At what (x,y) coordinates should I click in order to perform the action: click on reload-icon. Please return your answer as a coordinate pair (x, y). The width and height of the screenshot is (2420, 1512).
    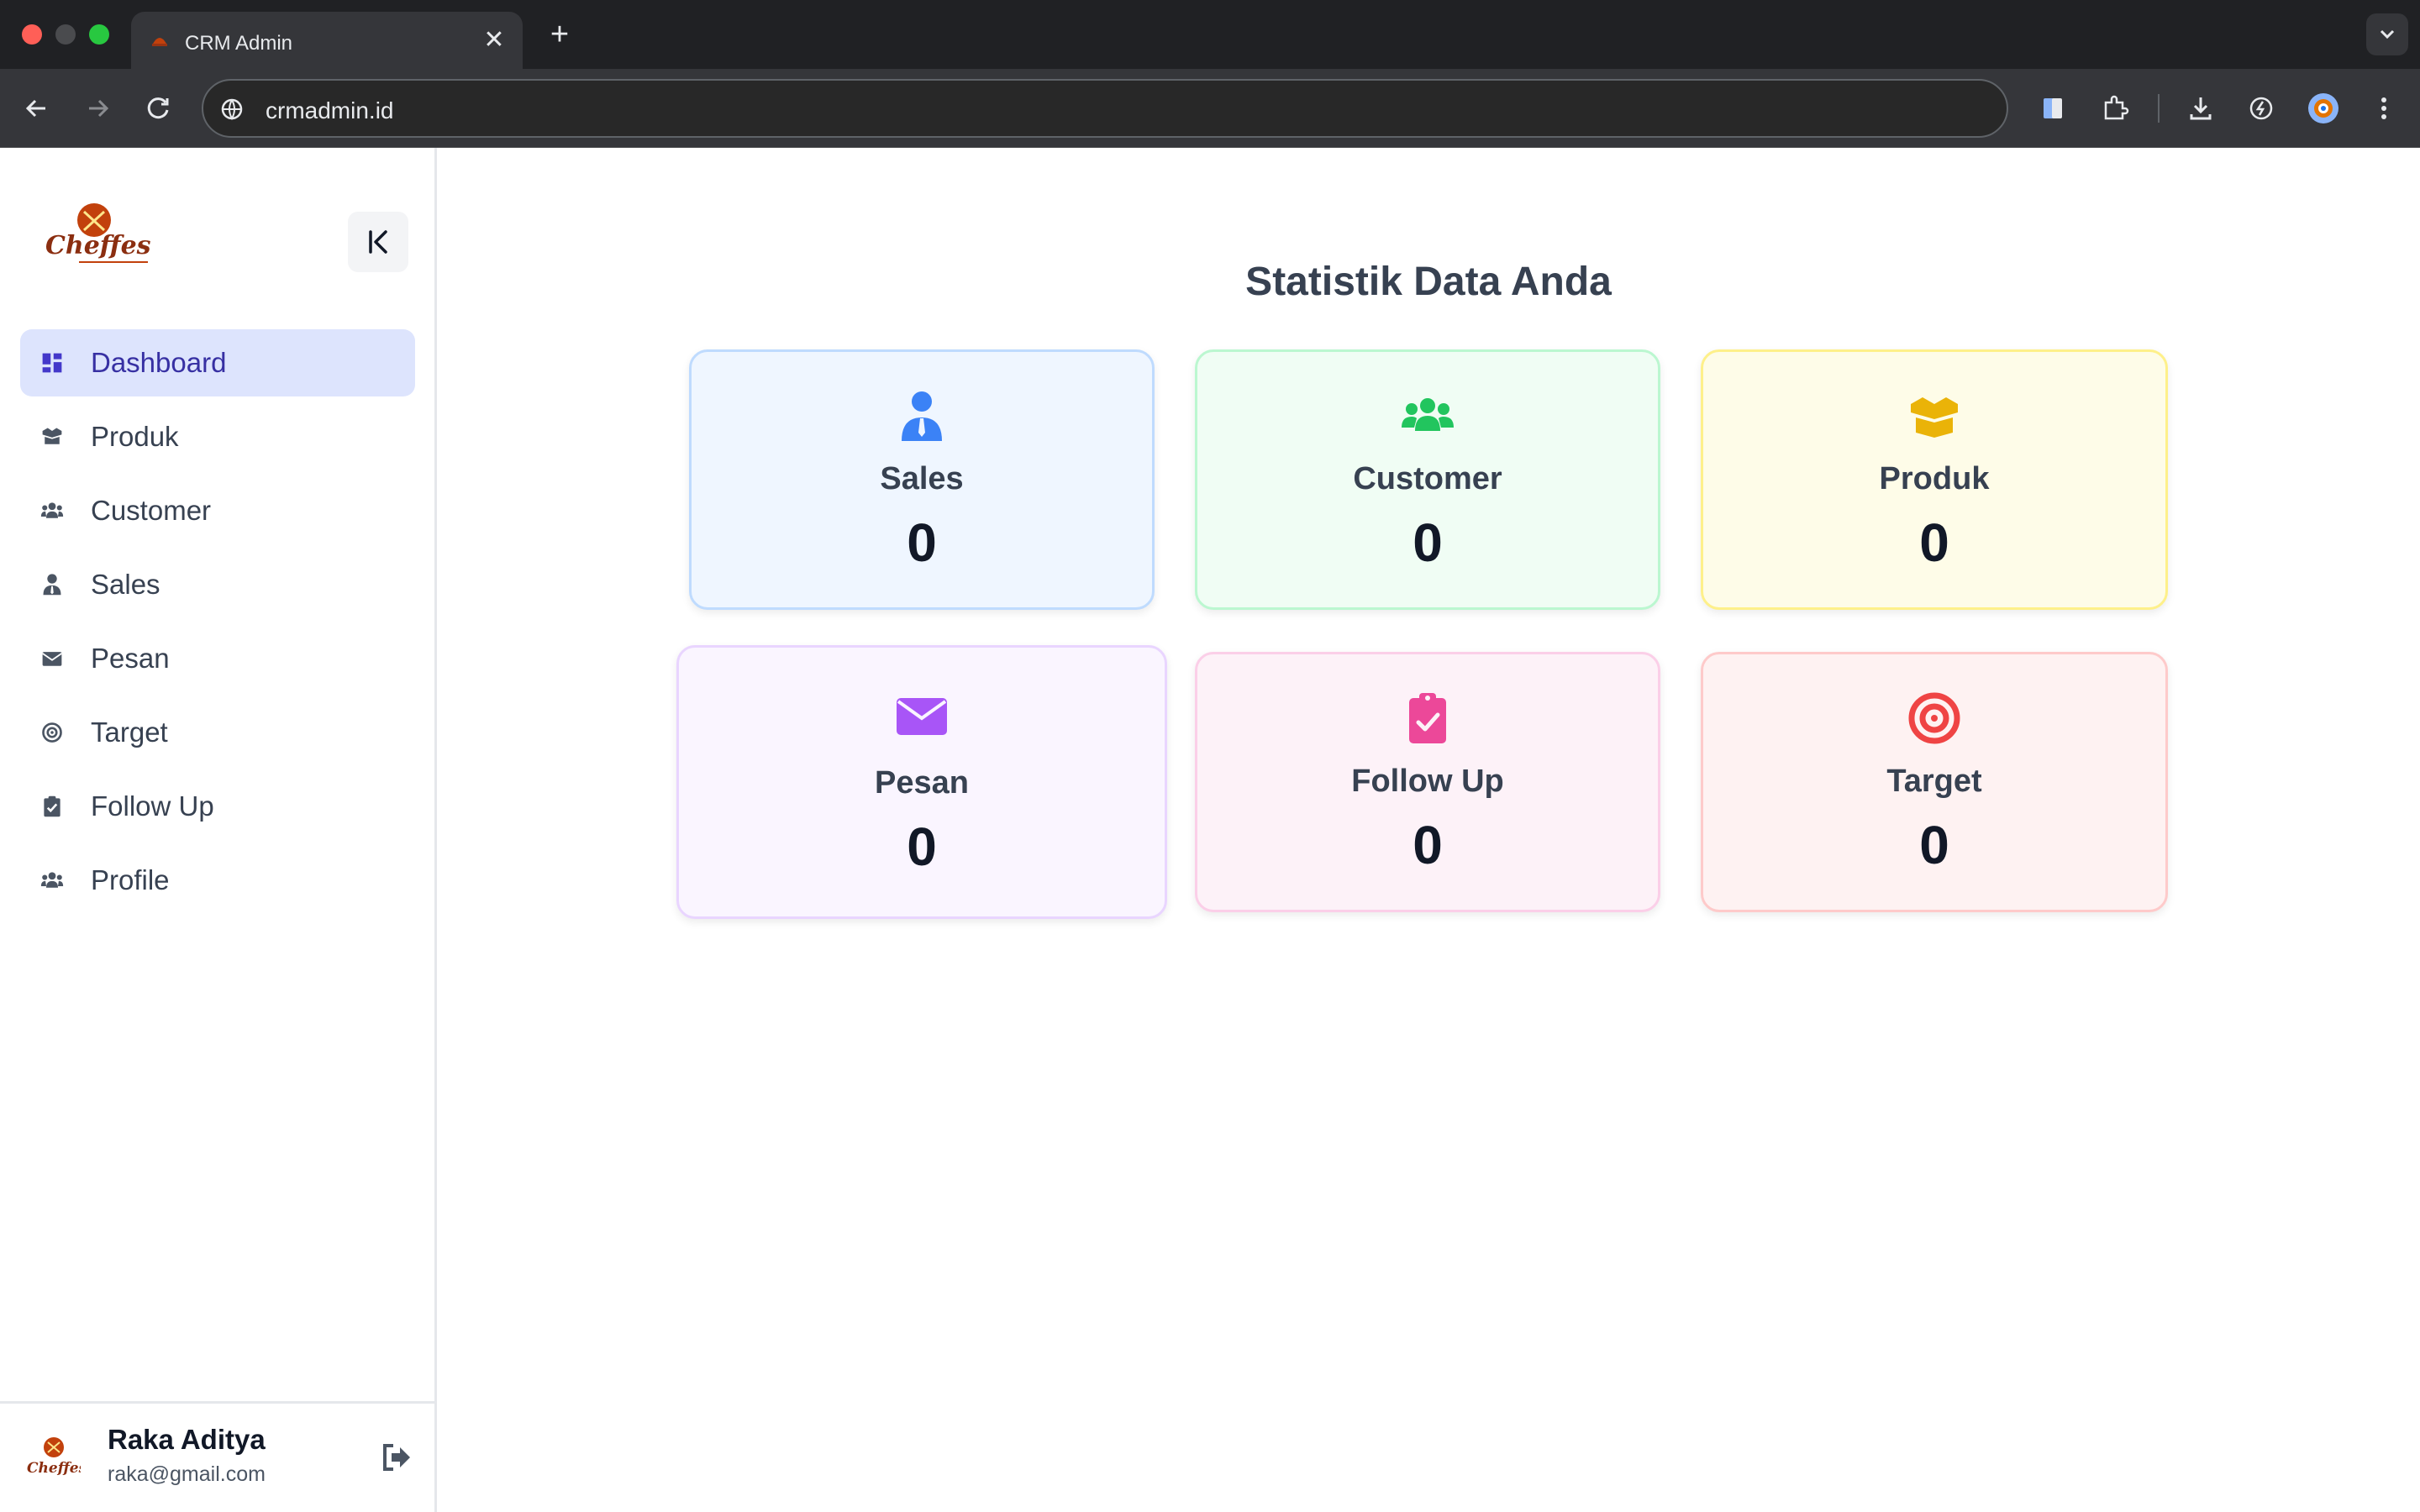
    Looking at the image, I should click on (158, 108).